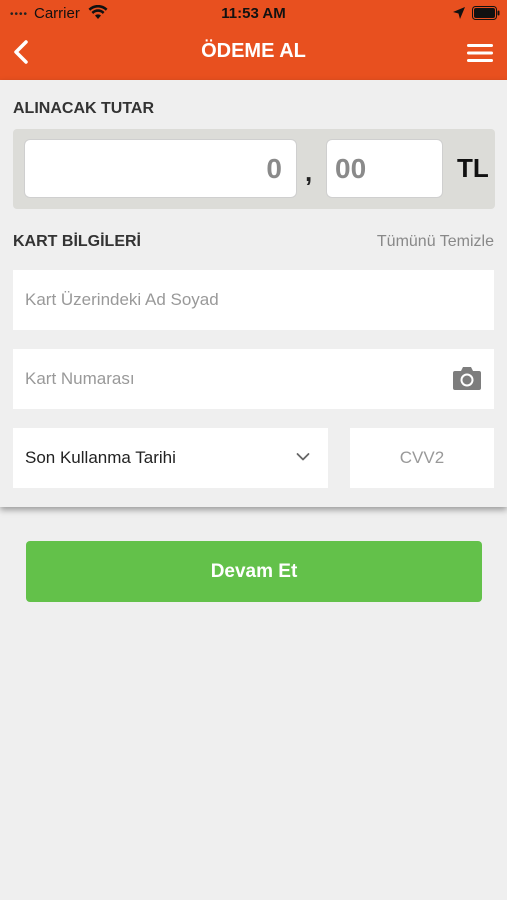 This screenshot has width=507, height=900. Describe the element at coordinates (467, 378) in the screenshot. I see `camera-icon` at that location.